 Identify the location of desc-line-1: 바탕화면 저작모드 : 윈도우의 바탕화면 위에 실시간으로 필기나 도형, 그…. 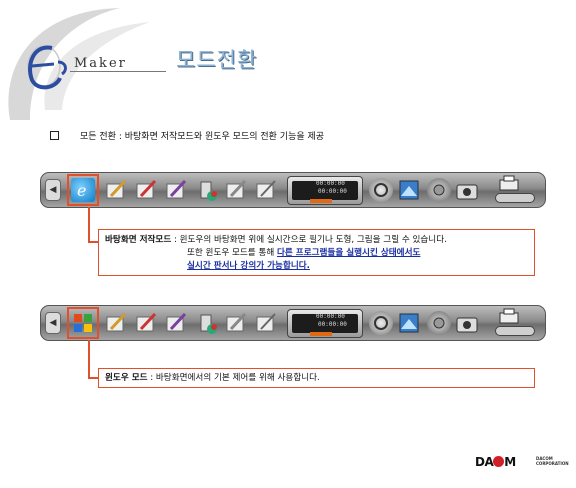
(317, 240).